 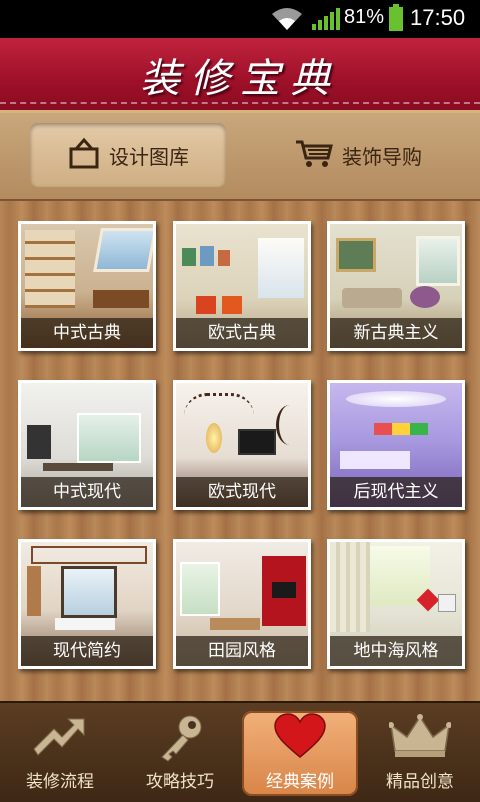 I want to click on nav-renovation-process: 装修流程, so click(x=60, y=752).